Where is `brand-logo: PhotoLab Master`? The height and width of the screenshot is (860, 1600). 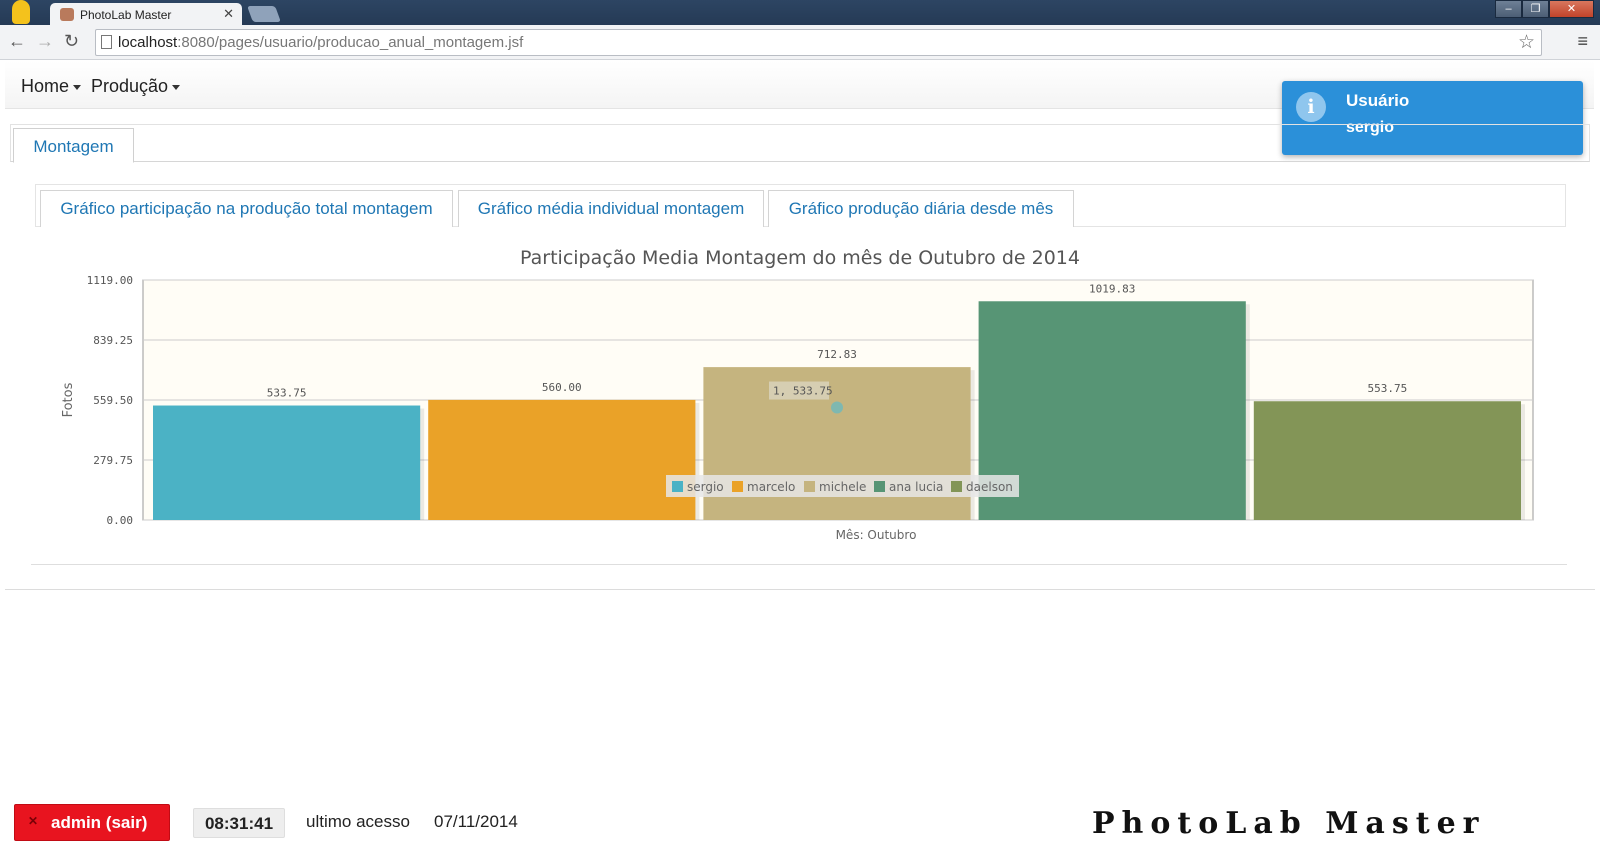 brand-logo: PhotoLab Master is located at coordinates (1289, 823).